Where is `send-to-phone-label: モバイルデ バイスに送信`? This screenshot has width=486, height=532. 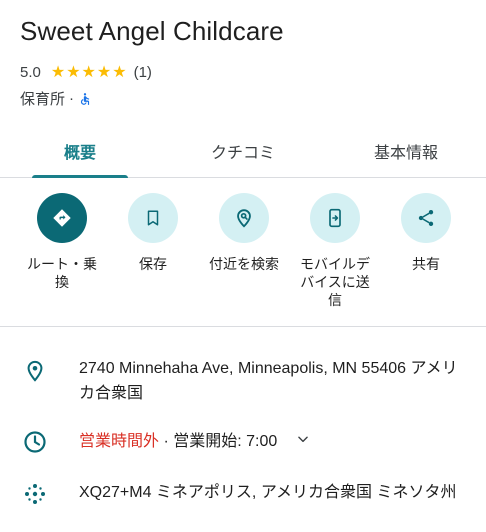 send-to-phone-label: モバイルデ バイスに送信 is located at coordinates (335, 282).